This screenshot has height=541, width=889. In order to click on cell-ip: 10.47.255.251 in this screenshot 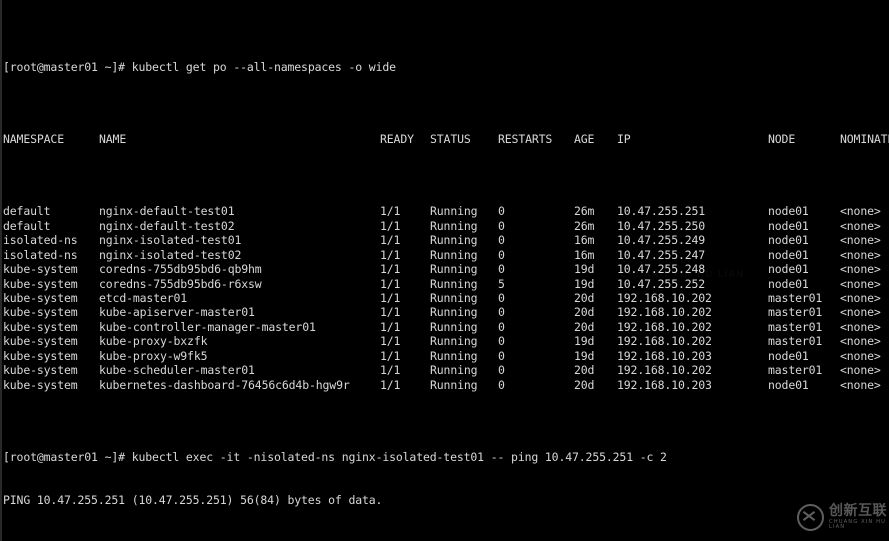, I will do `click(661, 211)`.